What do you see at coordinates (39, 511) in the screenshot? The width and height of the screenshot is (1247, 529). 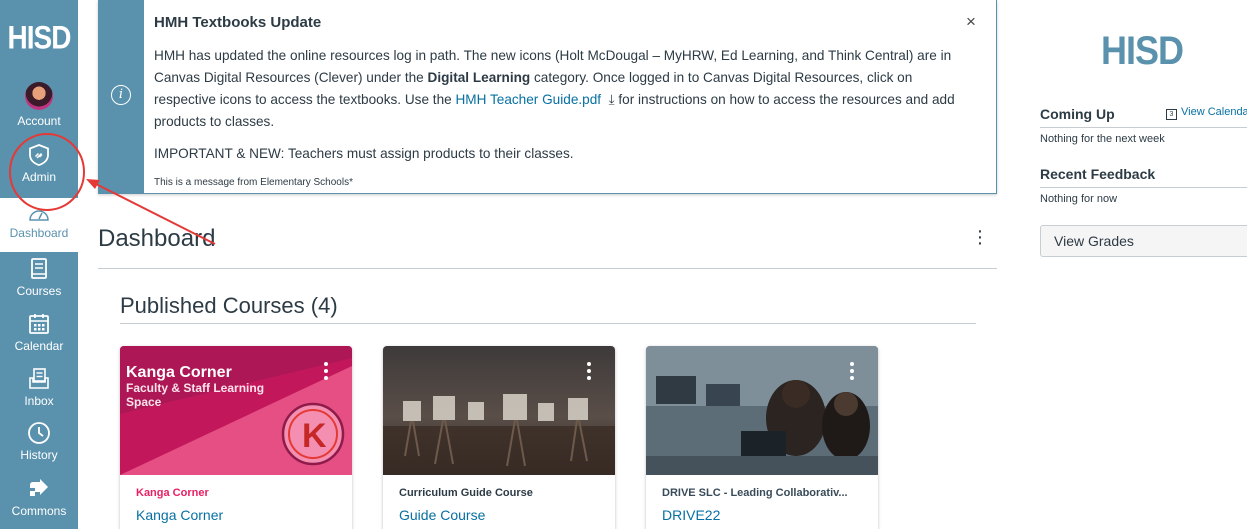 I see `nav-item-label: Commons` at bounding box center [39, 511].